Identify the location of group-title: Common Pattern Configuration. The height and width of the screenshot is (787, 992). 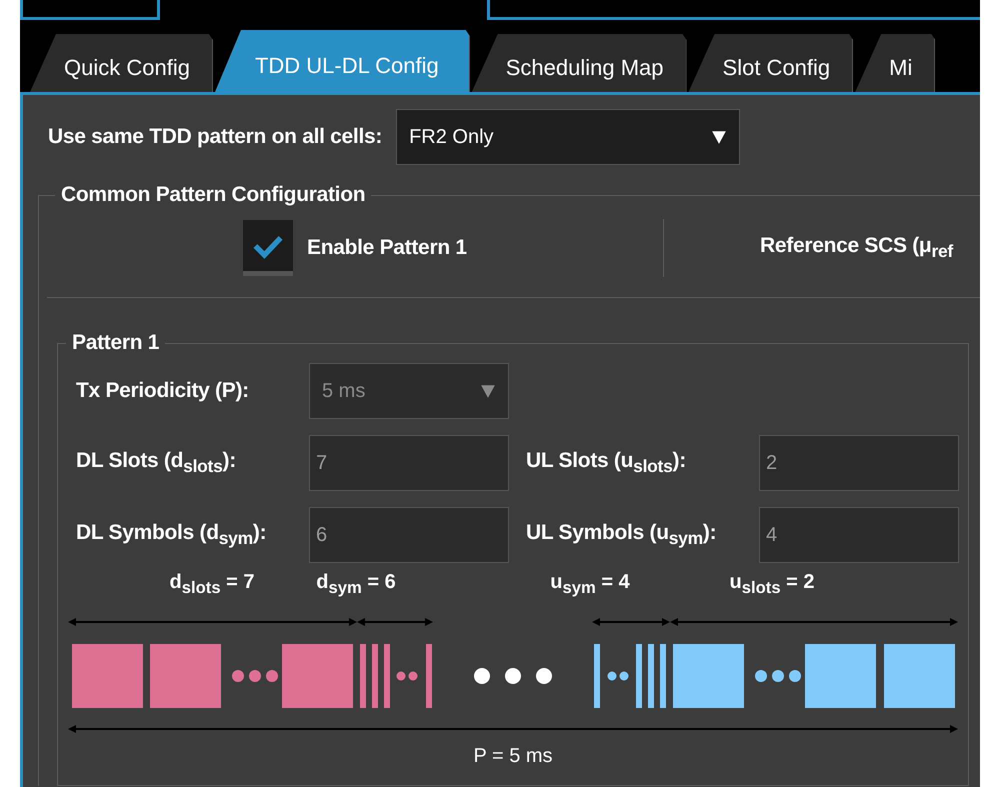
(213, 195).